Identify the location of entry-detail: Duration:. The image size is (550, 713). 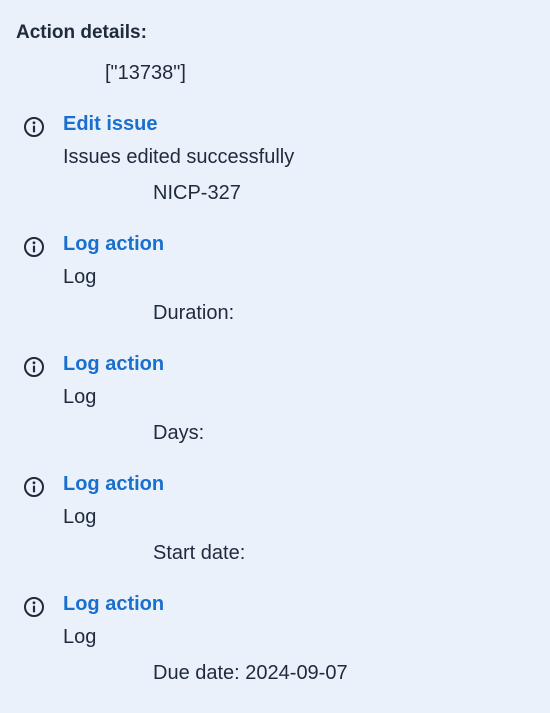
(194, 313).